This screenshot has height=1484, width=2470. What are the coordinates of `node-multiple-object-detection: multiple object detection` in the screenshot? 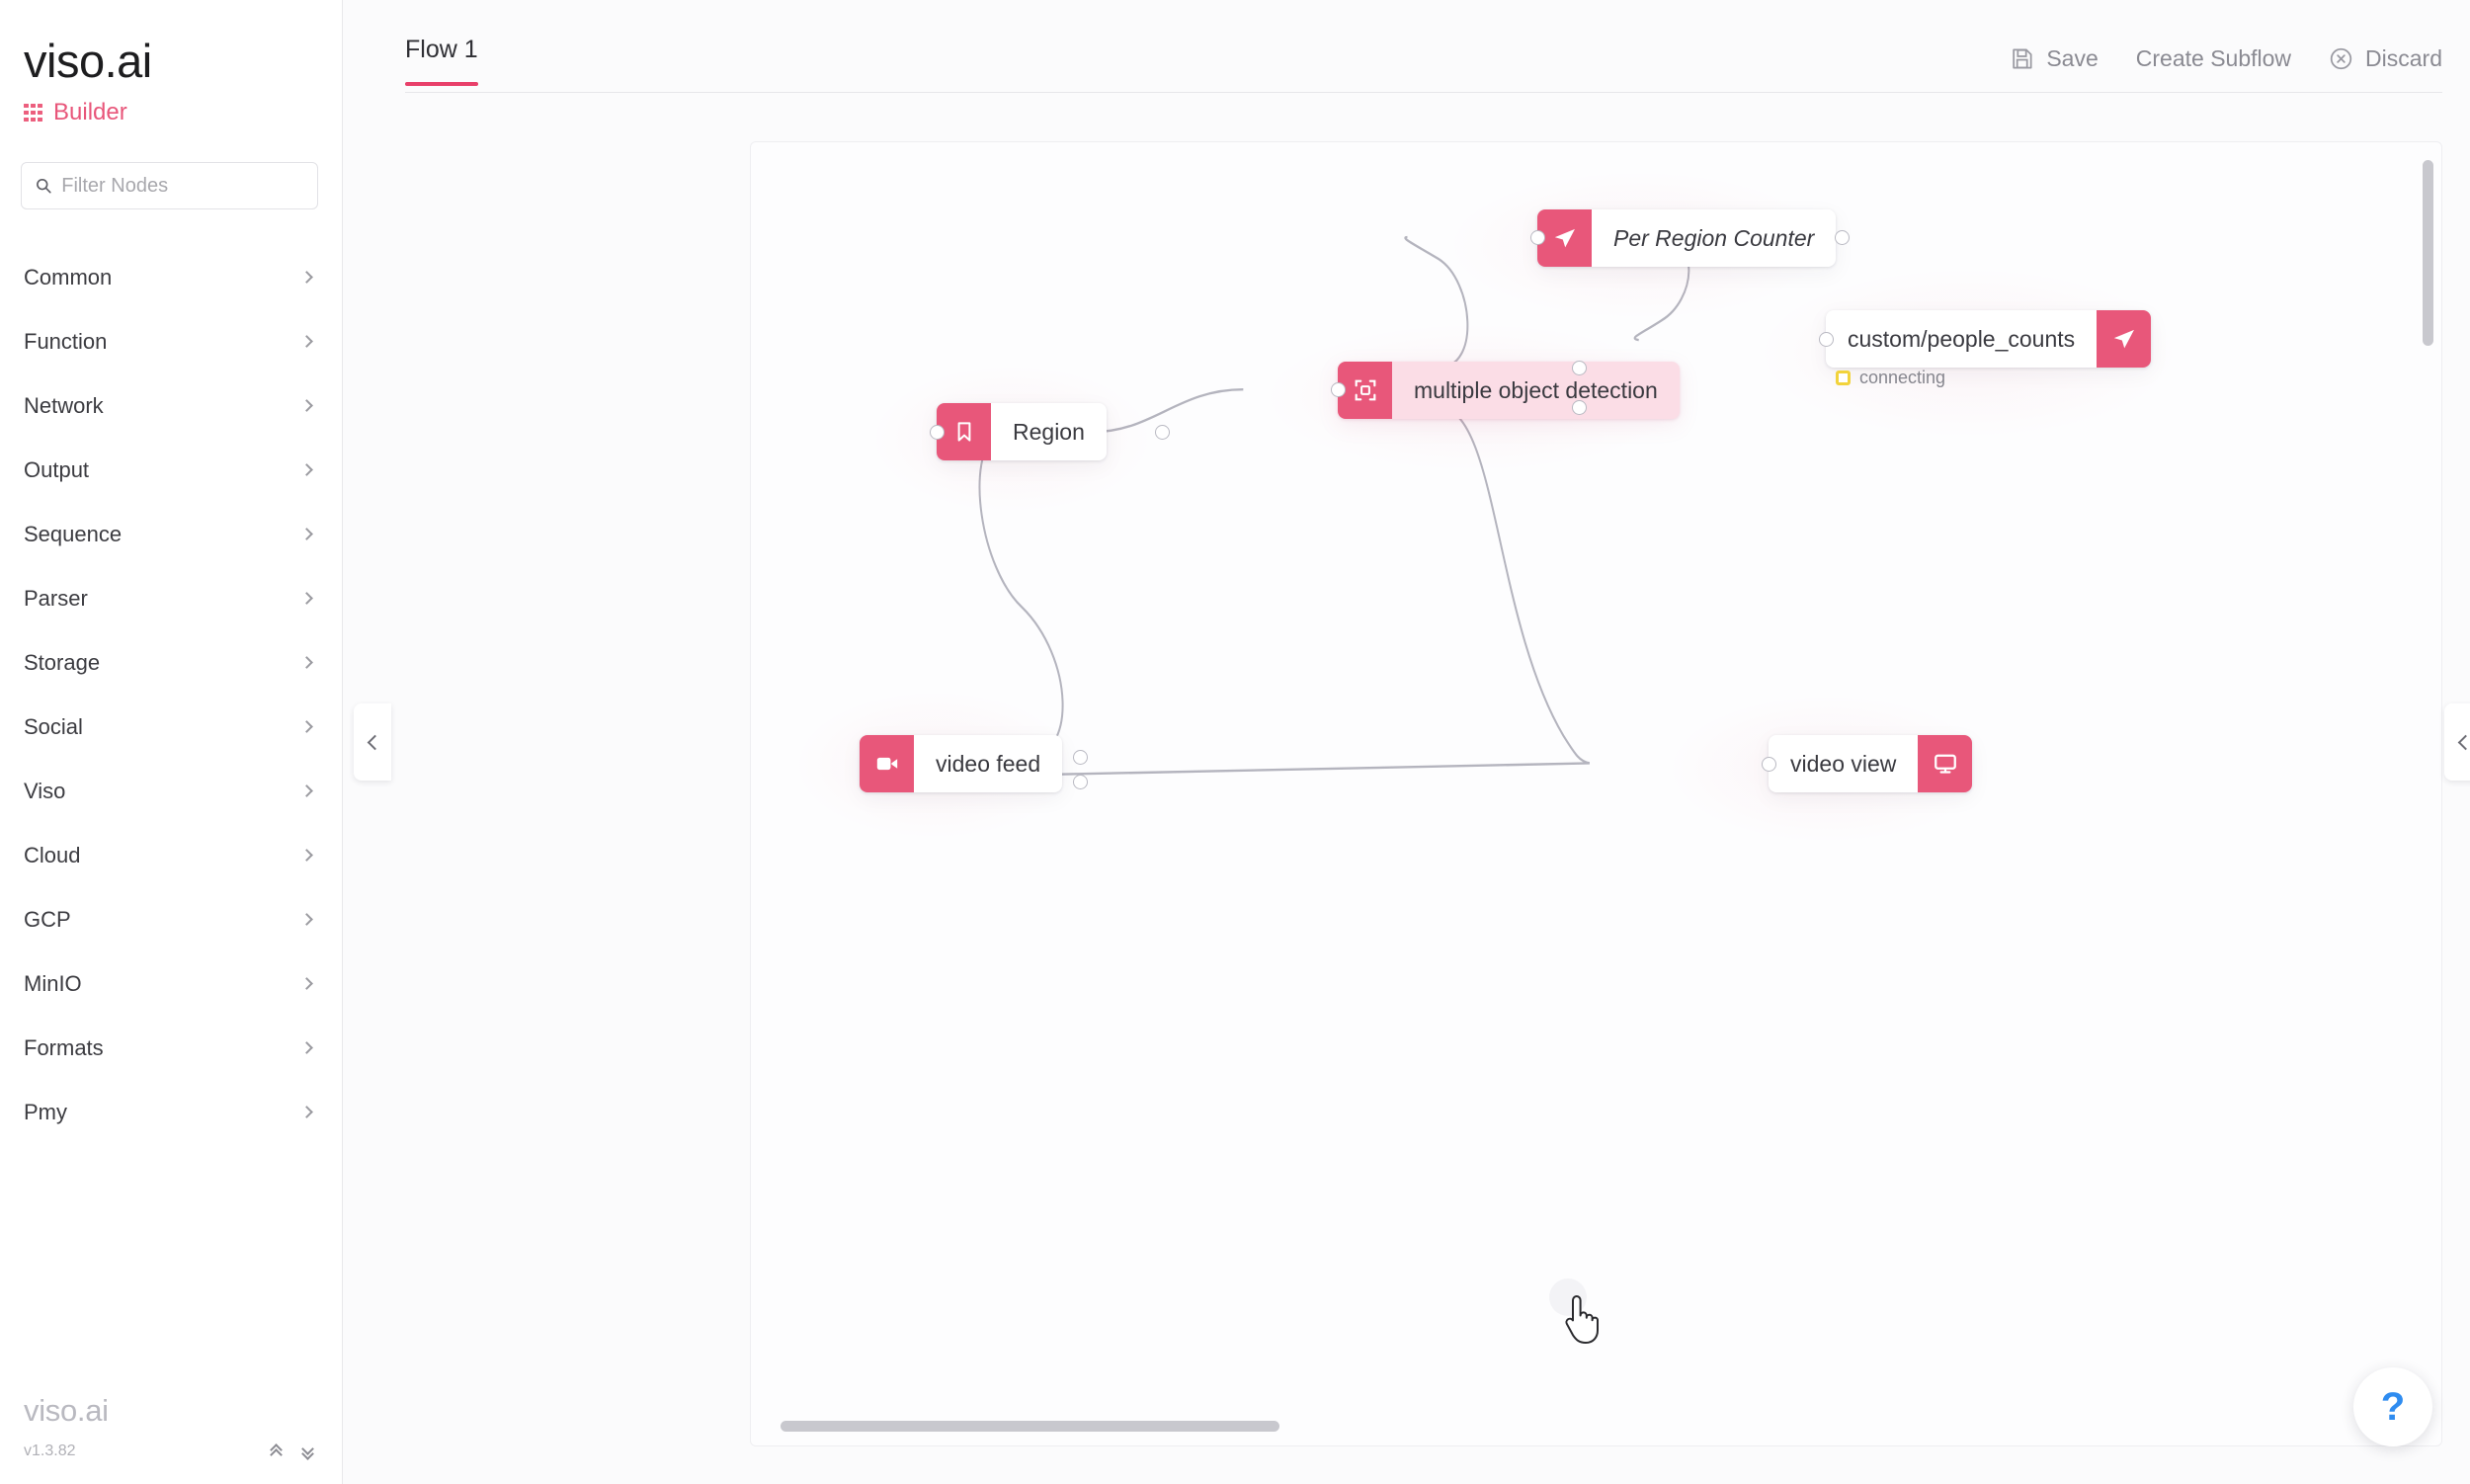 It's located at (1509, 390).